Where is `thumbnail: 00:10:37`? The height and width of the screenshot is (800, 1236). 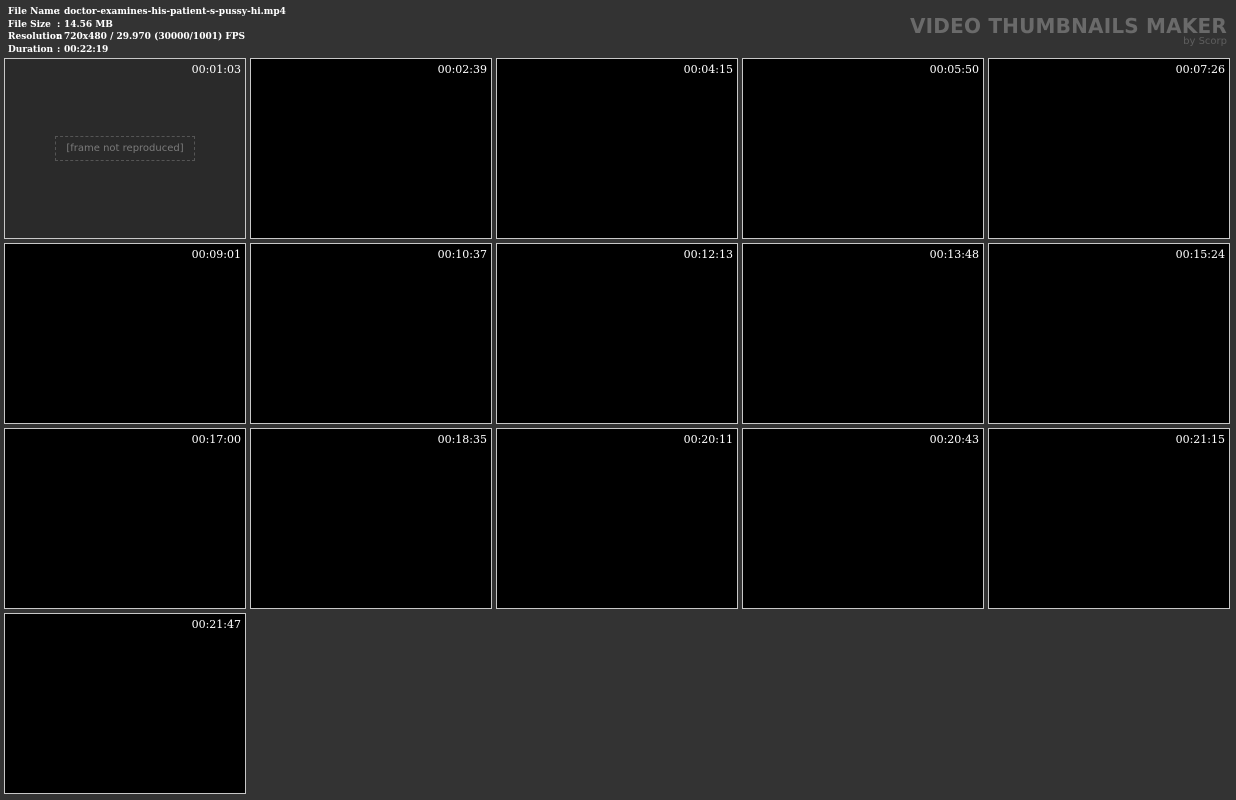 thumbnail: 00:10:37 is located at coordinates (371, 333).